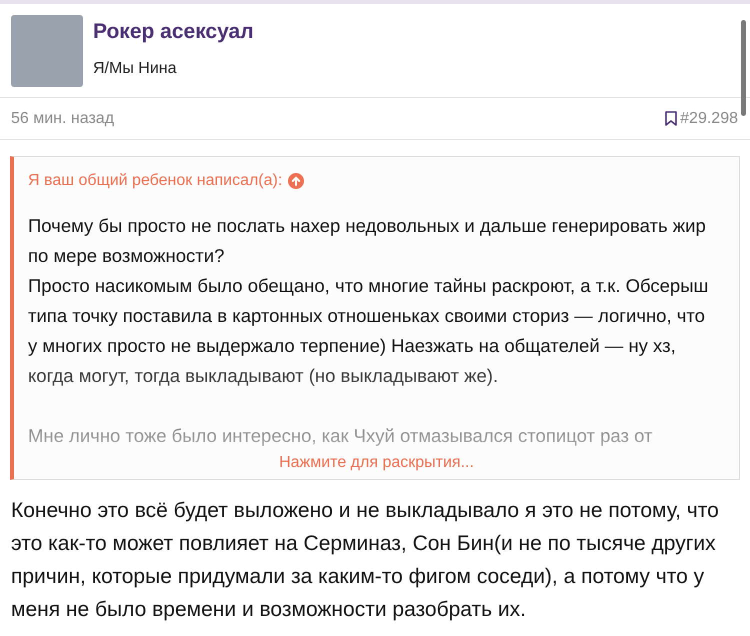 Image resolution: width=750 pixels, height=636 pixels. Describe the element at coordinates (173, 32) in the screenshot. I see `author-name: Рокер асексуал` at that location.